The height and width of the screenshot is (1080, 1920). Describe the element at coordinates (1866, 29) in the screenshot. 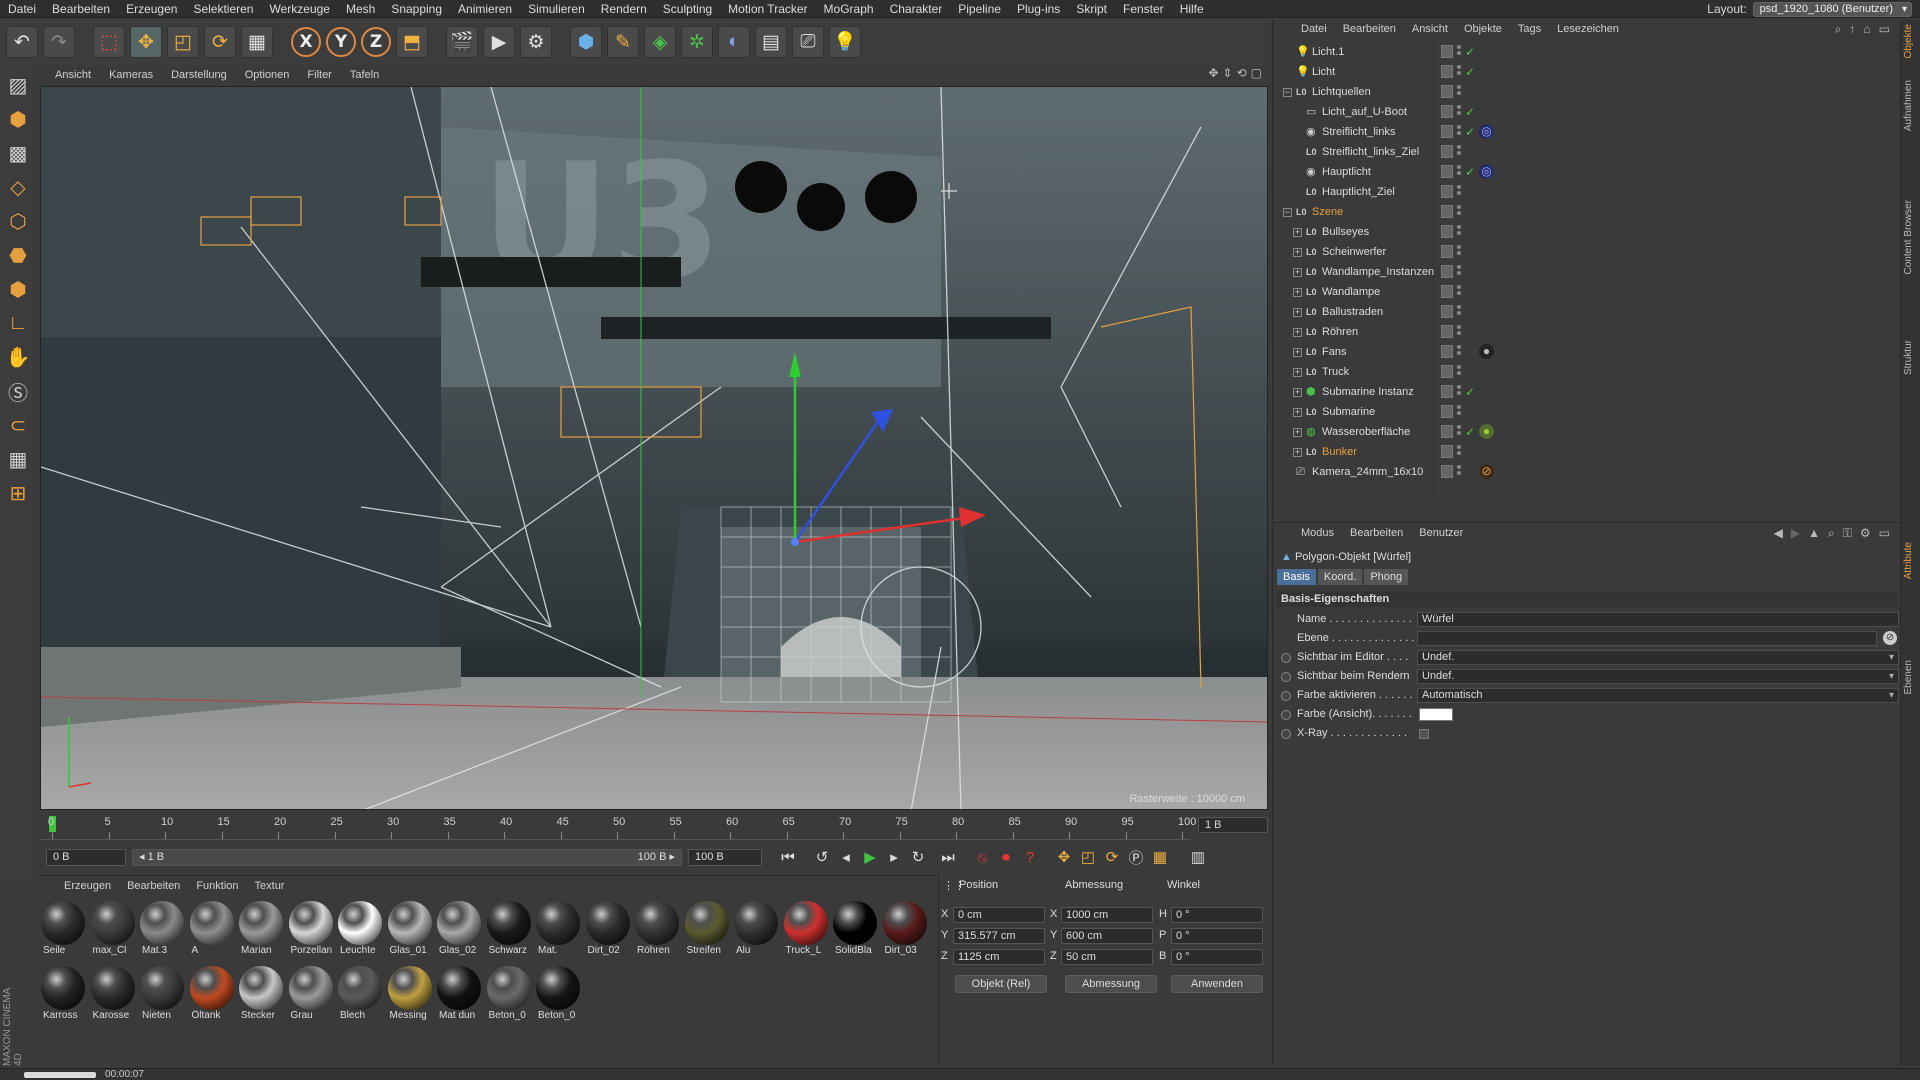

I see `home-icon: ⌂` at that location.